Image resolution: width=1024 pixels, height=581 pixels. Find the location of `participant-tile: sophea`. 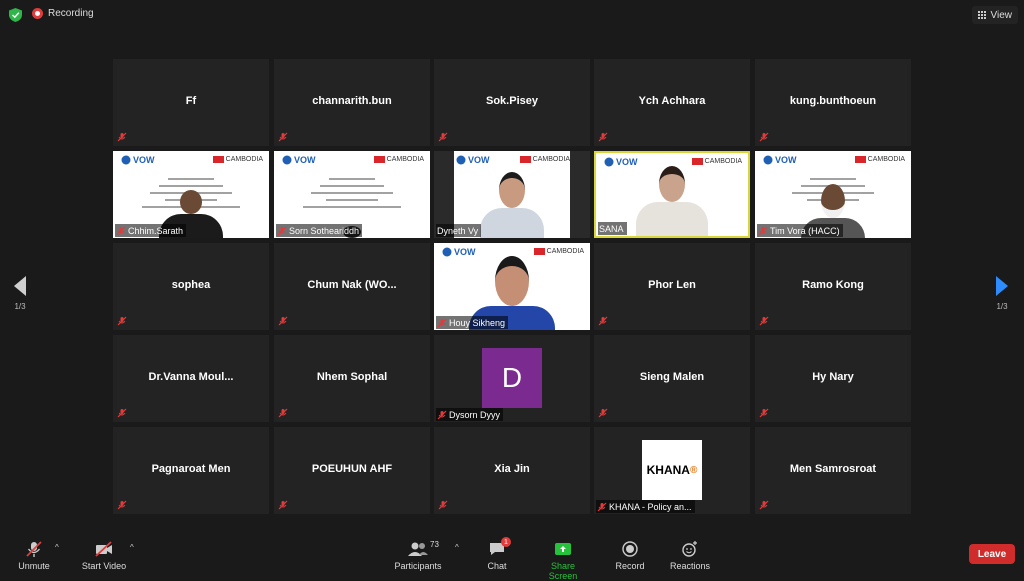

participant-tile: sophea is located at coordinates (191, 286).